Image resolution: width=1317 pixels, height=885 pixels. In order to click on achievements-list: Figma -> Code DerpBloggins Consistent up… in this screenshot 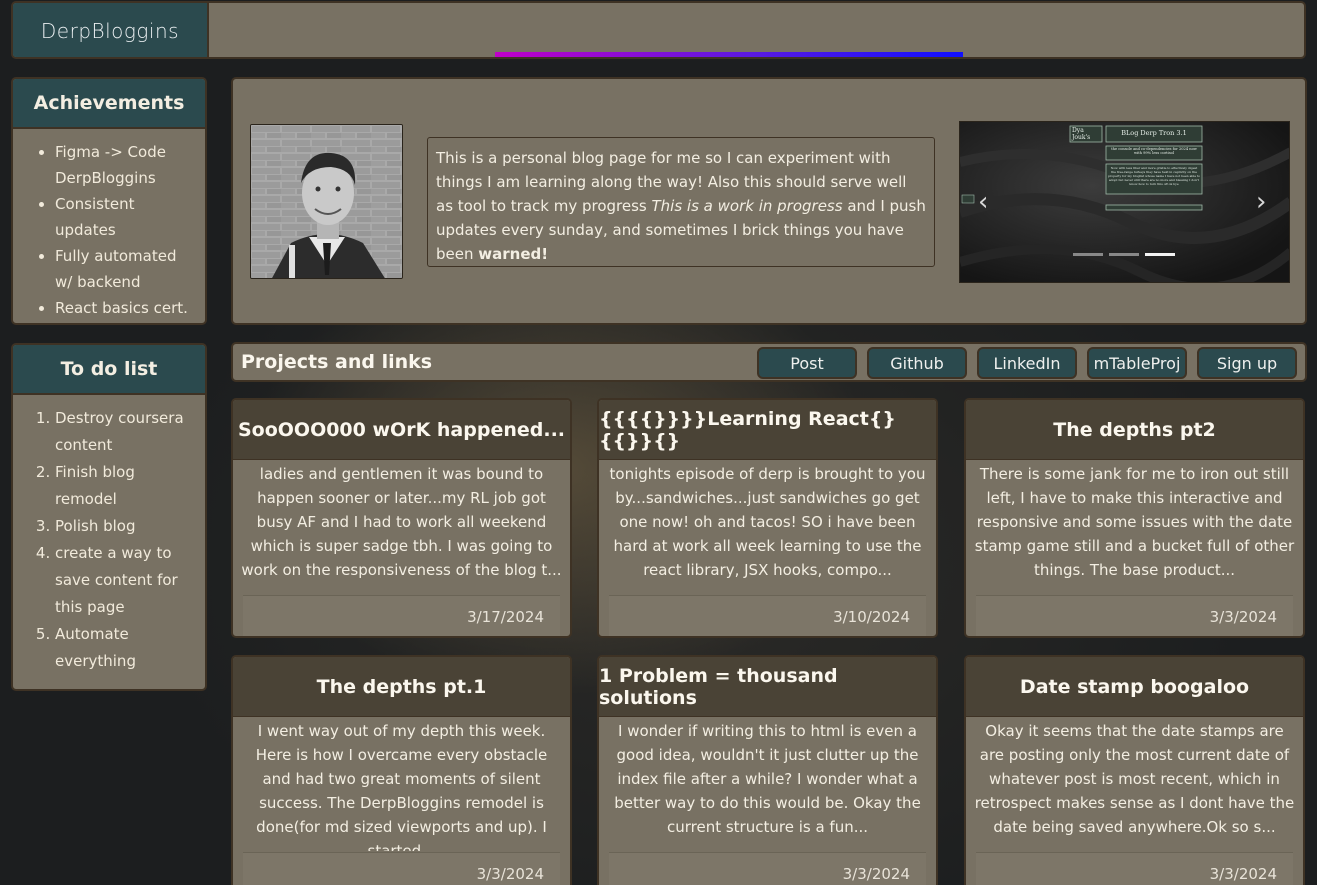, I will do `click(109, 230)`.